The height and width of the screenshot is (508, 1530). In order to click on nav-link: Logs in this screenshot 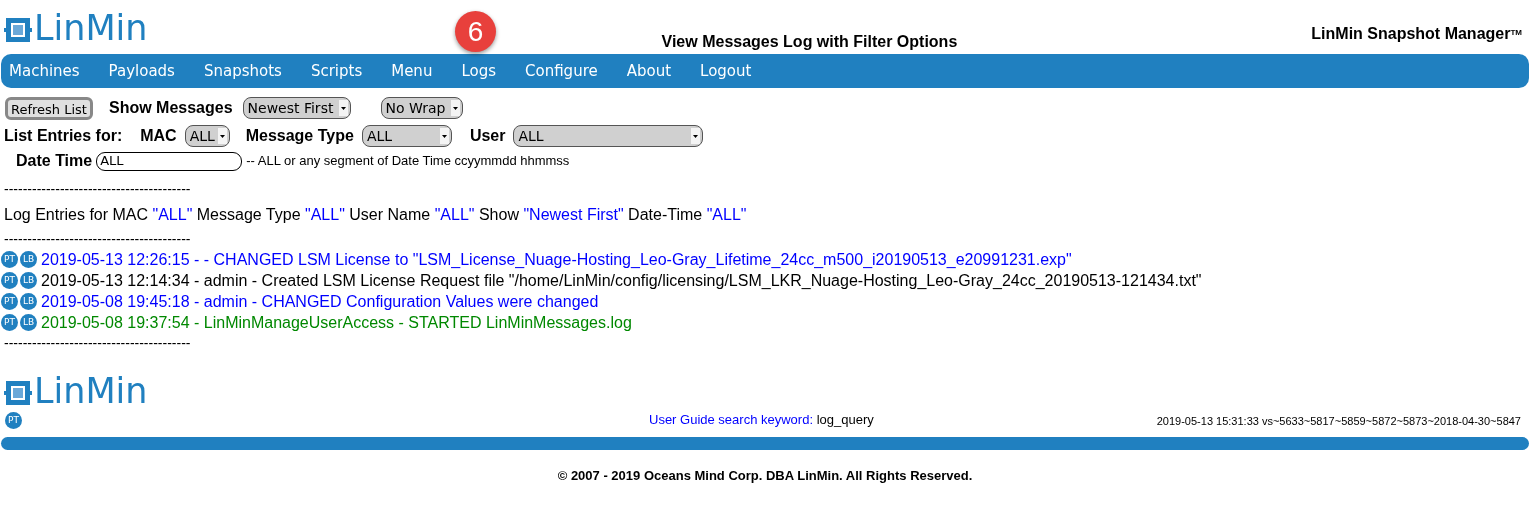, I will do `click(478, 71)`.